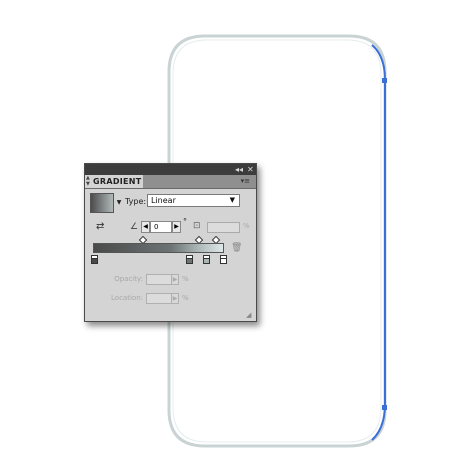 This screenshot has width=474, height=474. What do you see at coordinates (239, 169) in the screenshot?
I see `double-chevron-icon: ◂◂` at bounding box center [239, 169].